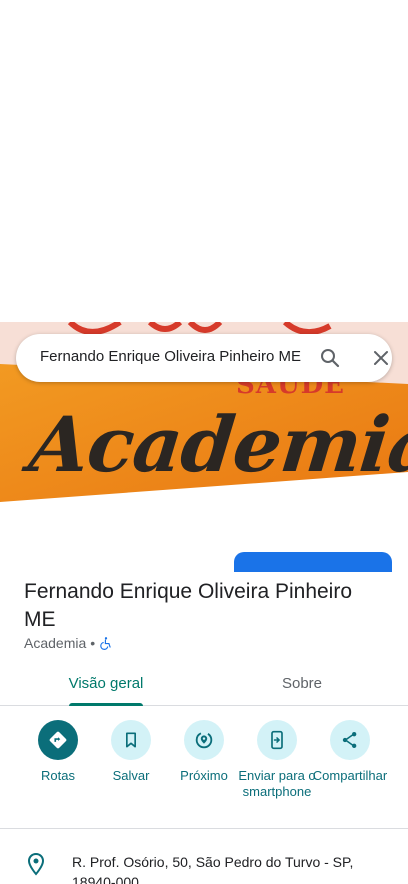 The height and width of the screenshot is (884, 408). Describe the element at coordinates (204, 828) in the screenshot. I see `section-divider` at that location.